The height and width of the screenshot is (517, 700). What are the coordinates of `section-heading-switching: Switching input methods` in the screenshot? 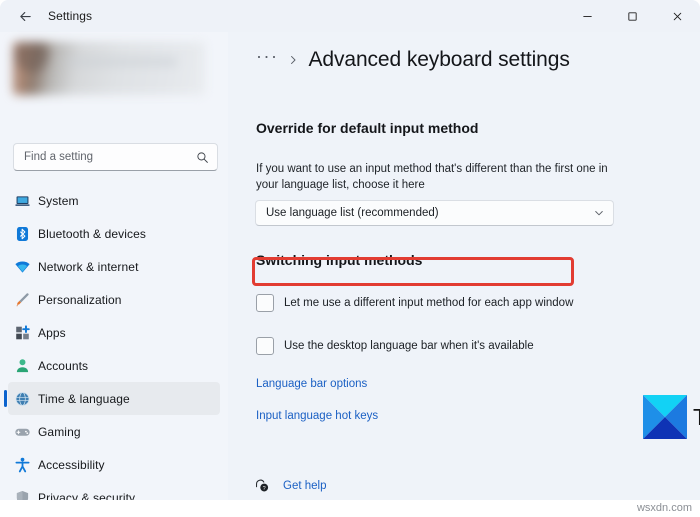 It's located at (339, 260).